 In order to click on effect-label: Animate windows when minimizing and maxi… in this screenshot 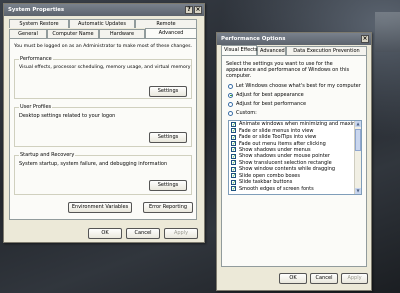, I will do `click(300, 124)`.